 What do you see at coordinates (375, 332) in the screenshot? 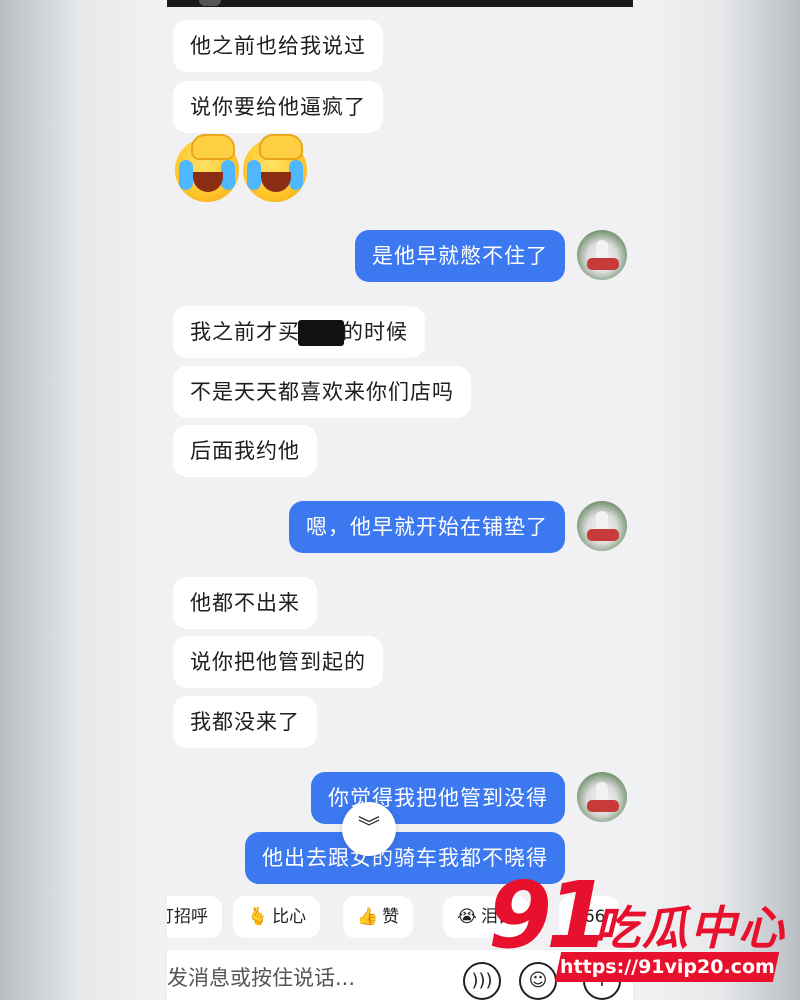
I see `message-text: 的时候` at bounding box center [375, 332].